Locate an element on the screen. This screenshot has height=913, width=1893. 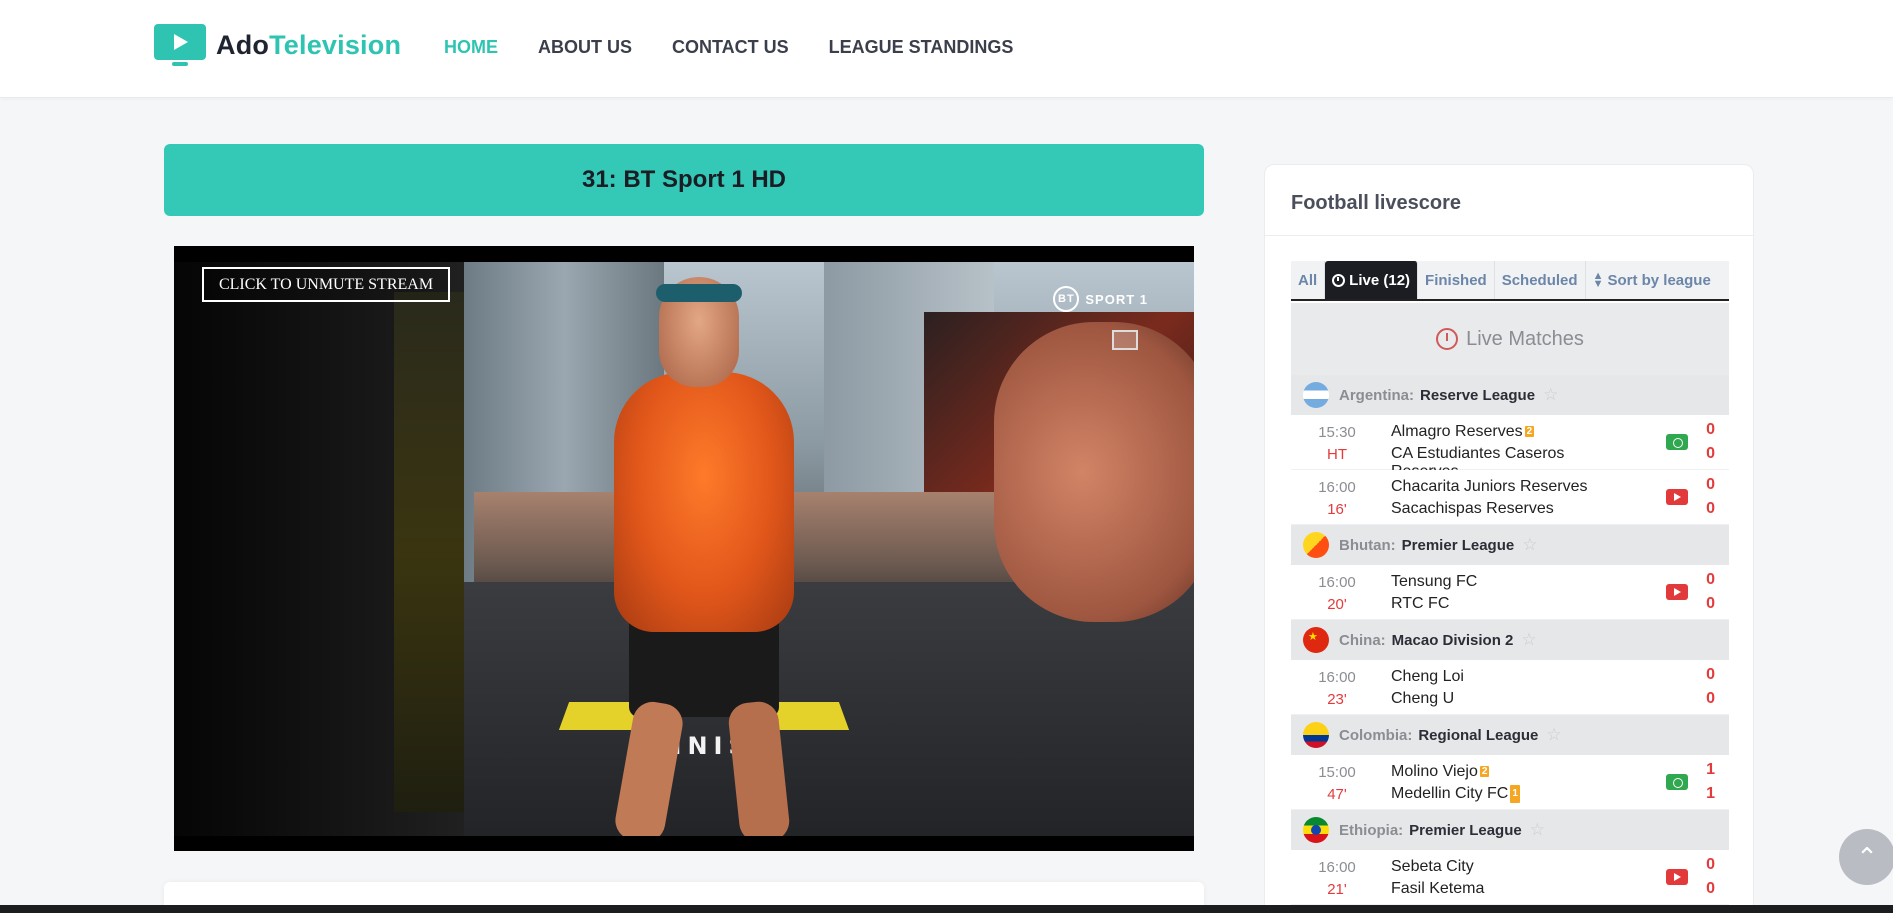
match-time: 15:30 is located at coordinates (1337, 432).